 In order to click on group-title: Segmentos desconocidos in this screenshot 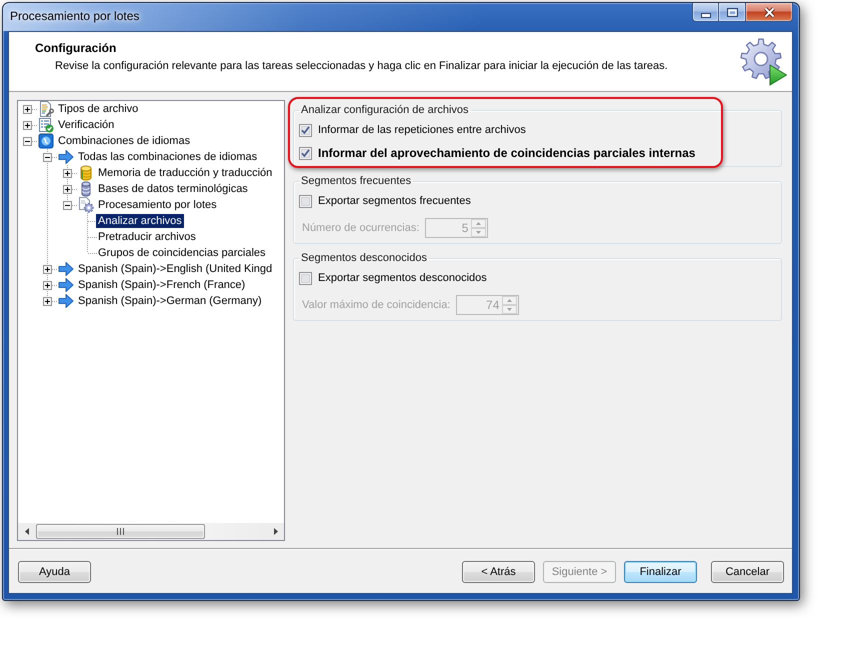, I will do `click(364, 258)`.